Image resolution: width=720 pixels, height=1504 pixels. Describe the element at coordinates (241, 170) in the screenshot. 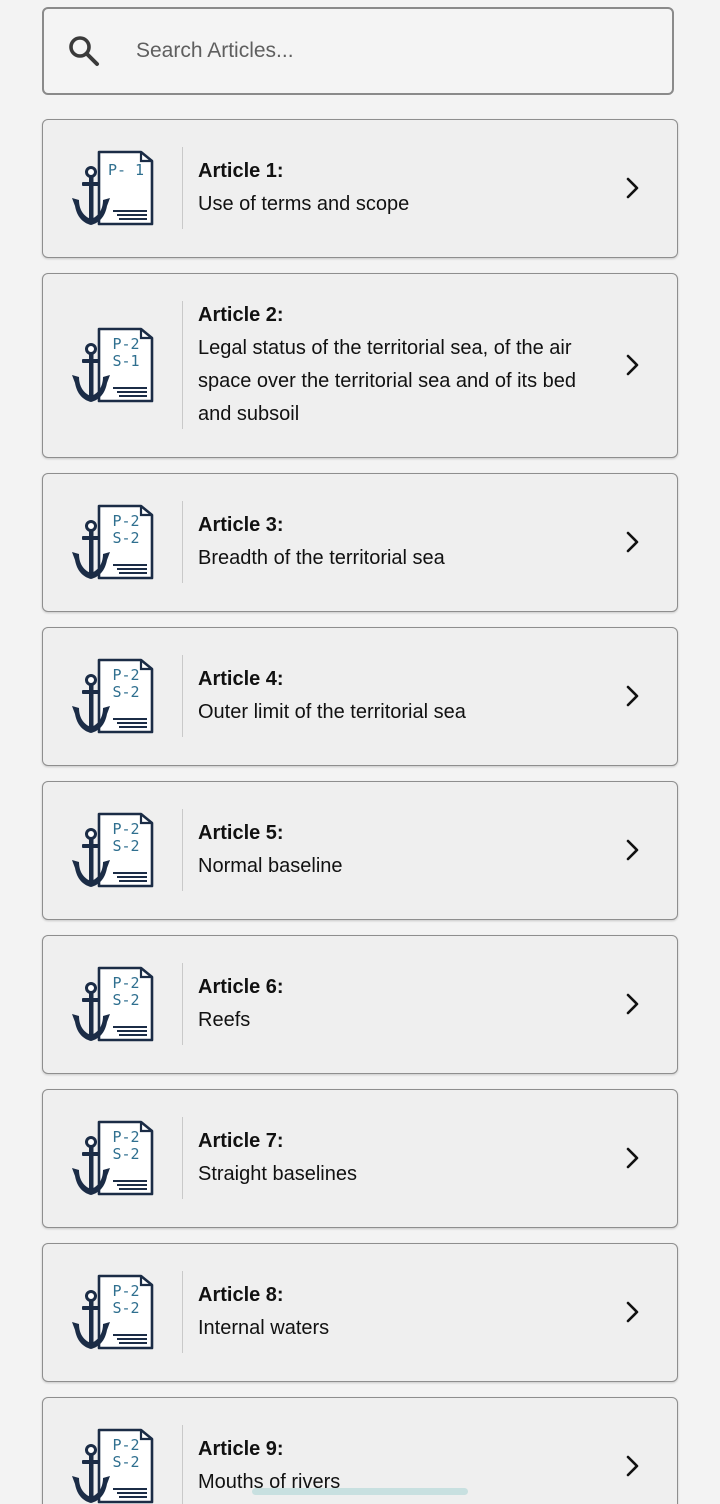

I see `article-title: Article 1:` at that location.